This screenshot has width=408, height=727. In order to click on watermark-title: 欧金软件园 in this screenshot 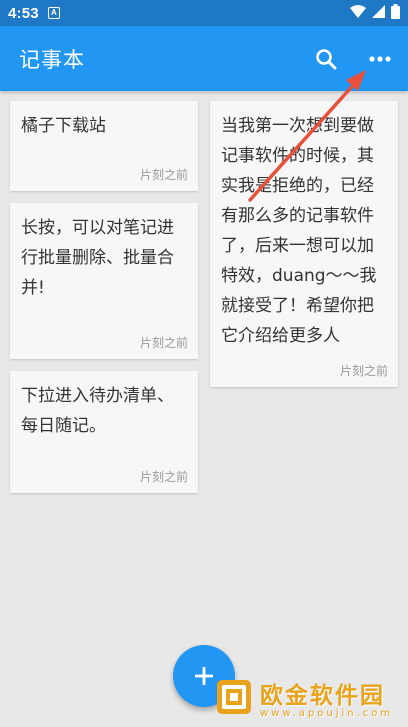, I will do `click(322, 695)`.